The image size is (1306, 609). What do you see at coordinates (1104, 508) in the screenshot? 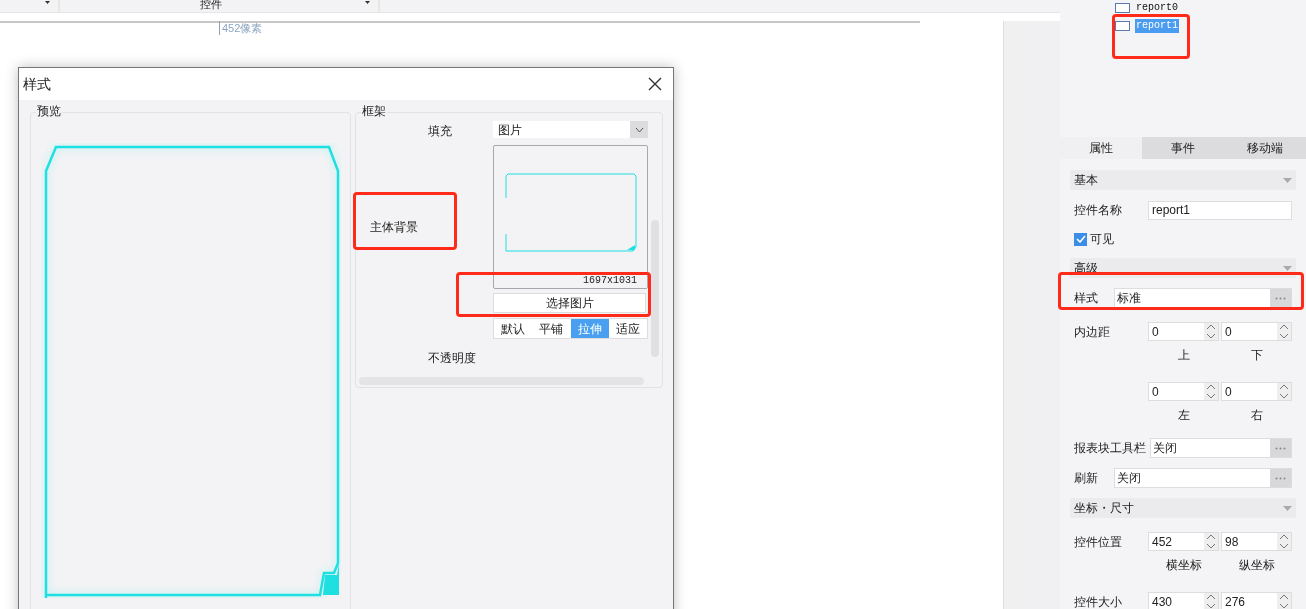
I see `section-title: 坐标・尺寸` at bounding box center [1104, 508].